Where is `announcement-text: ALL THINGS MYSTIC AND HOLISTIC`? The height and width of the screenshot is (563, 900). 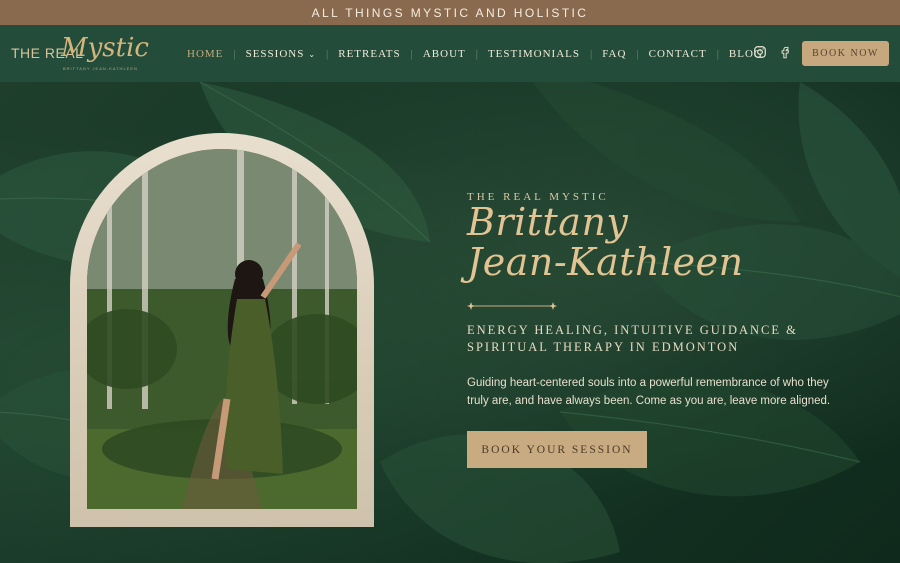 announcement-text: ALL THINGS MYSTIC AND HOLISTIC is located at coordinates (450, 12).